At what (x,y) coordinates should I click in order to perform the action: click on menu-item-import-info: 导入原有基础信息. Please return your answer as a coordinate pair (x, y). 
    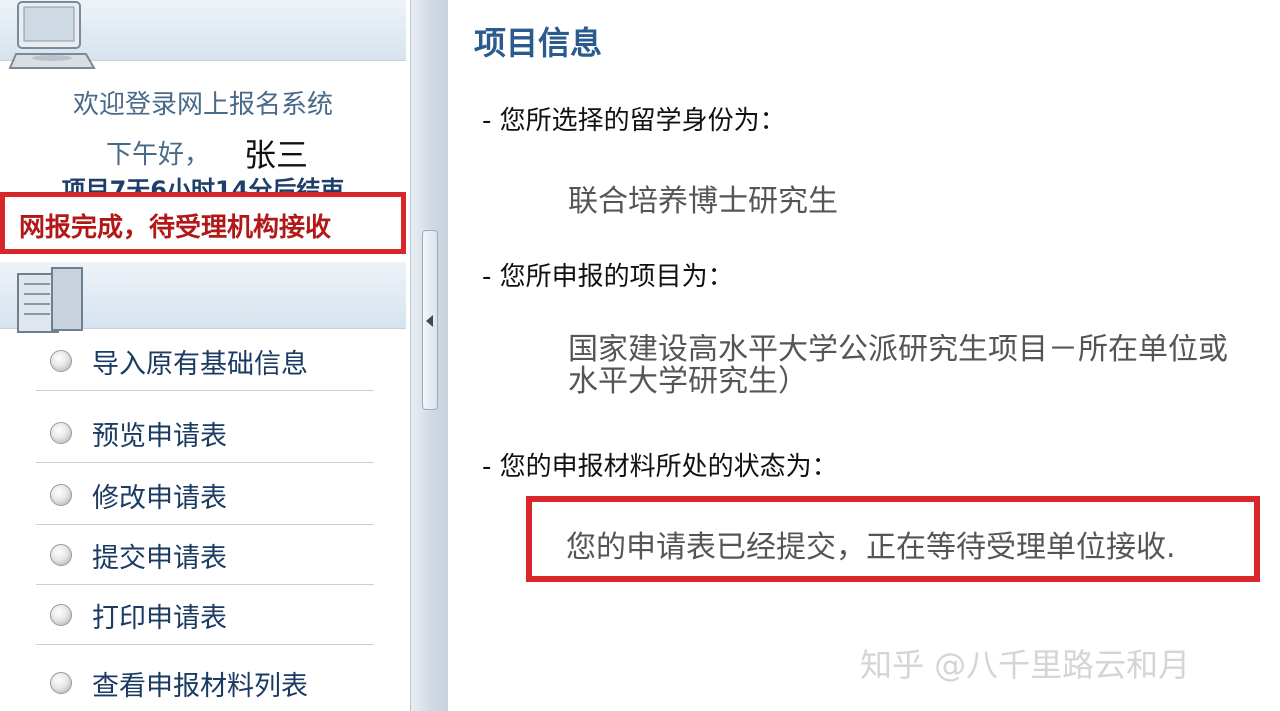
    Looking at the image, I should click on (205, 360).